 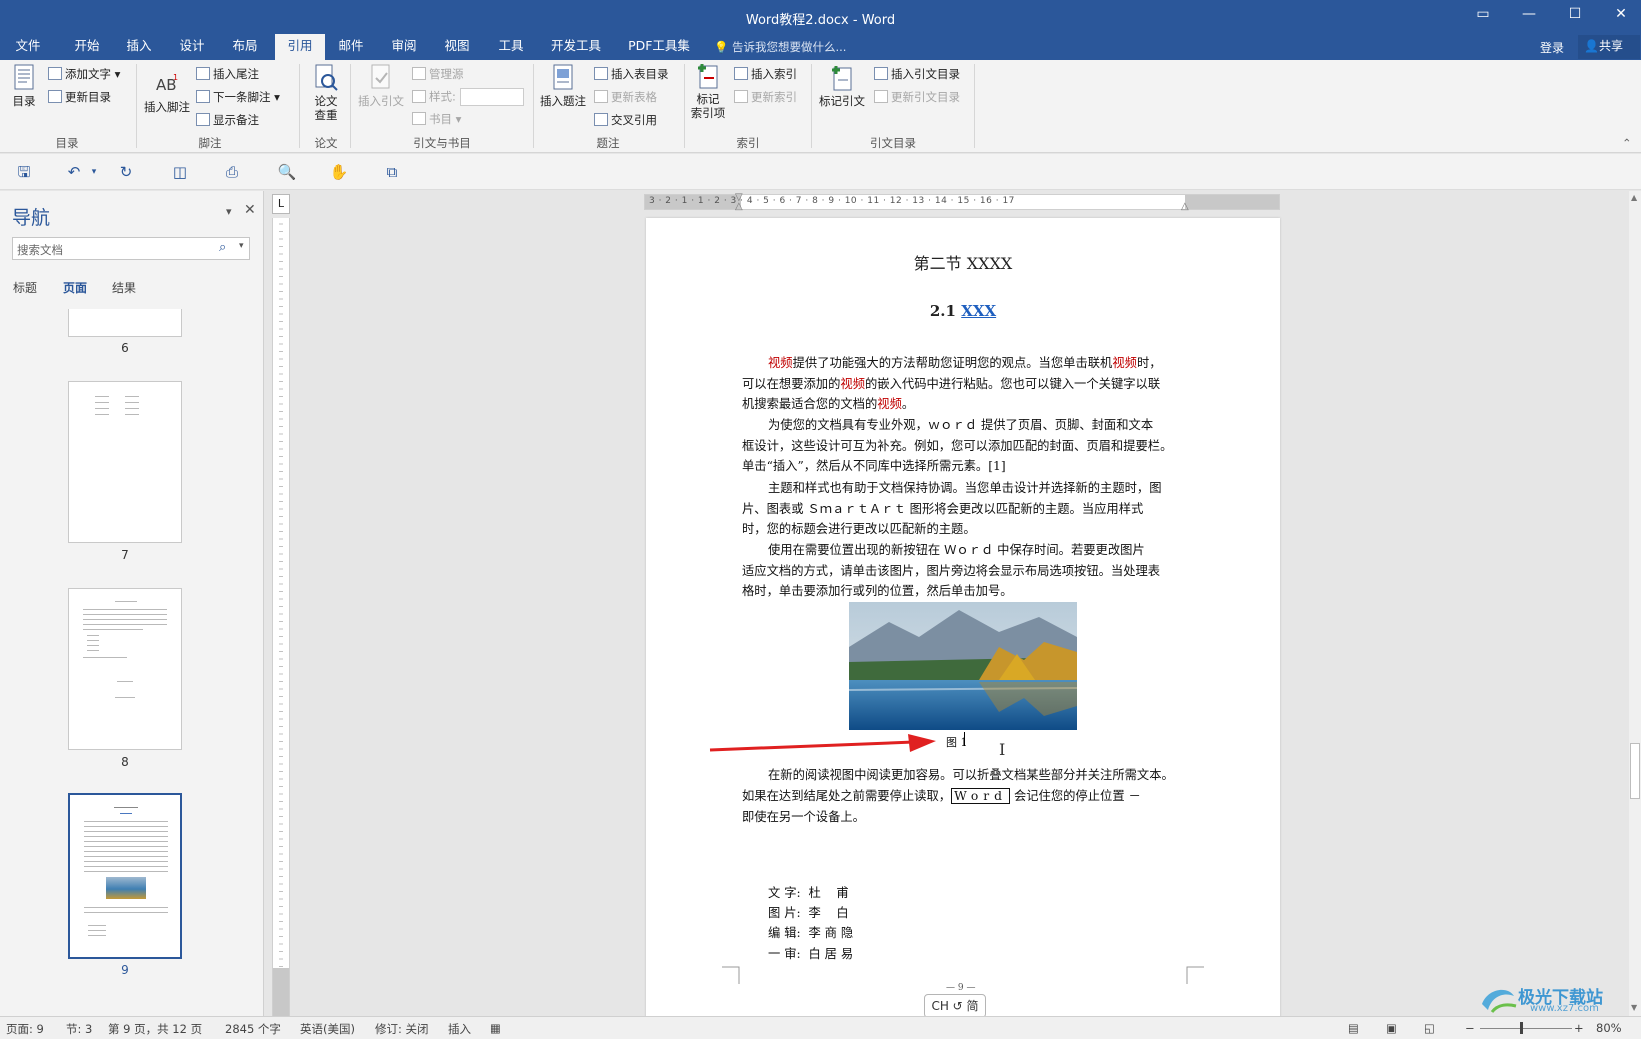 What do you see at coordinates (136, 106) in the screenshot?
I see `group-divider` at bounding box center [136, 106].